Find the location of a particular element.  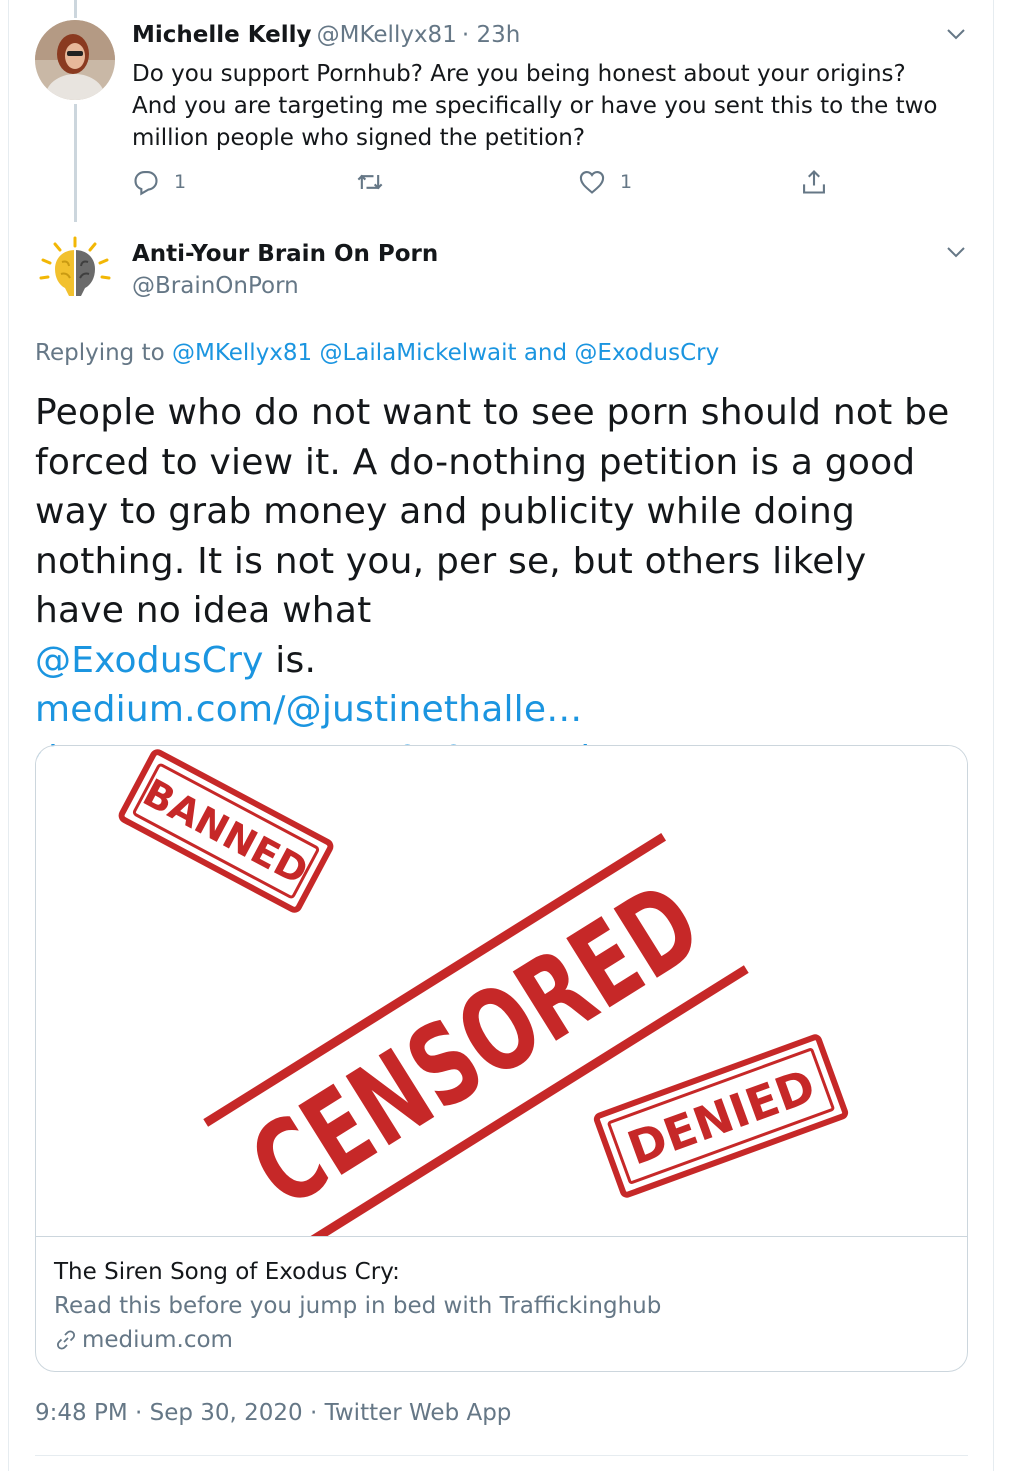

like-button: 1 is located at coordinates (605, 182).